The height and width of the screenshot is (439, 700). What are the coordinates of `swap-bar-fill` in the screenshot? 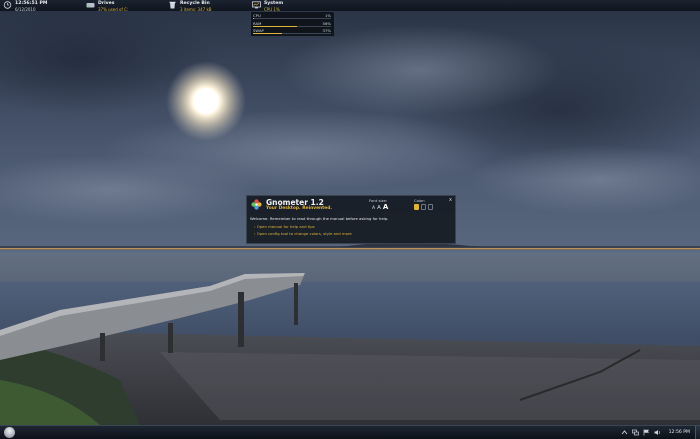 It's located at (267, 33).